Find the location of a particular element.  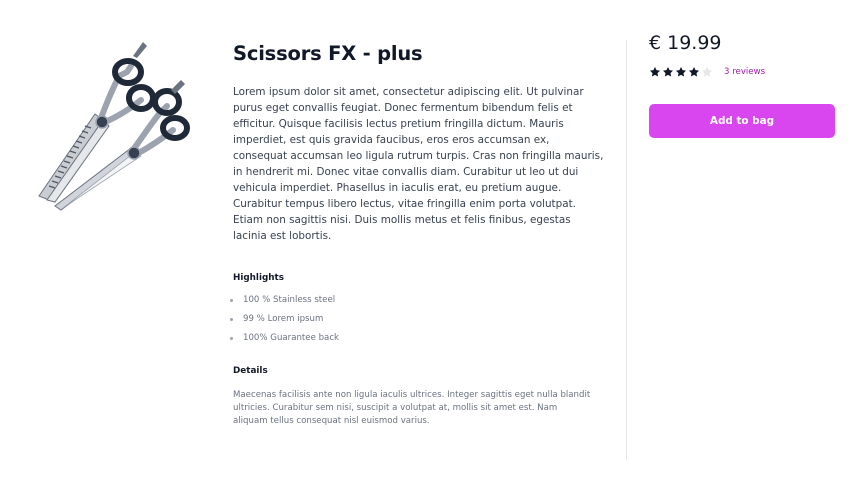

add-to-bag-button: Add to bag is located at coordinates (742, 121).